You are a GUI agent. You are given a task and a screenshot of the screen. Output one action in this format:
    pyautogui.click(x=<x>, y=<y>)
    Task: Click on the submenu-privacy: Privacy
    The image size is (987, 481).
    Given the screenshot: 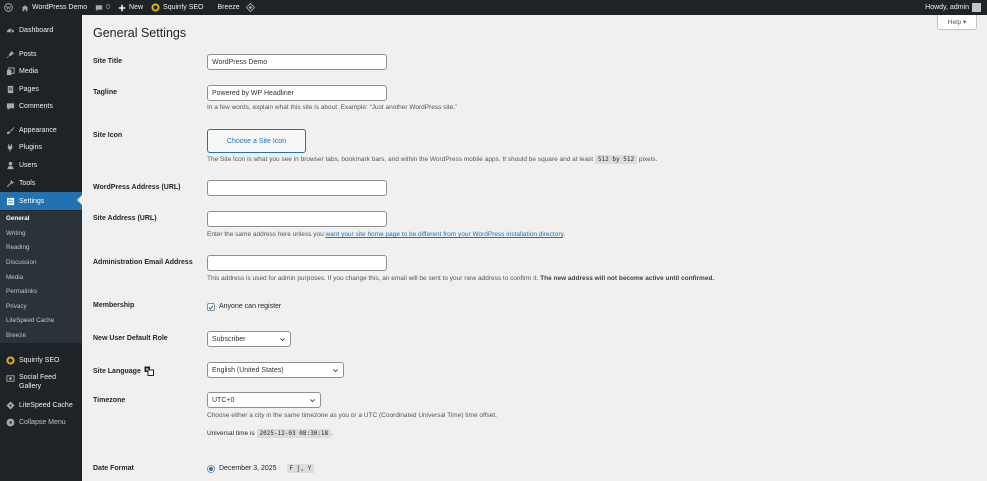 What is the action you would take?
    pyautogui.click(x=16, y=306)
    